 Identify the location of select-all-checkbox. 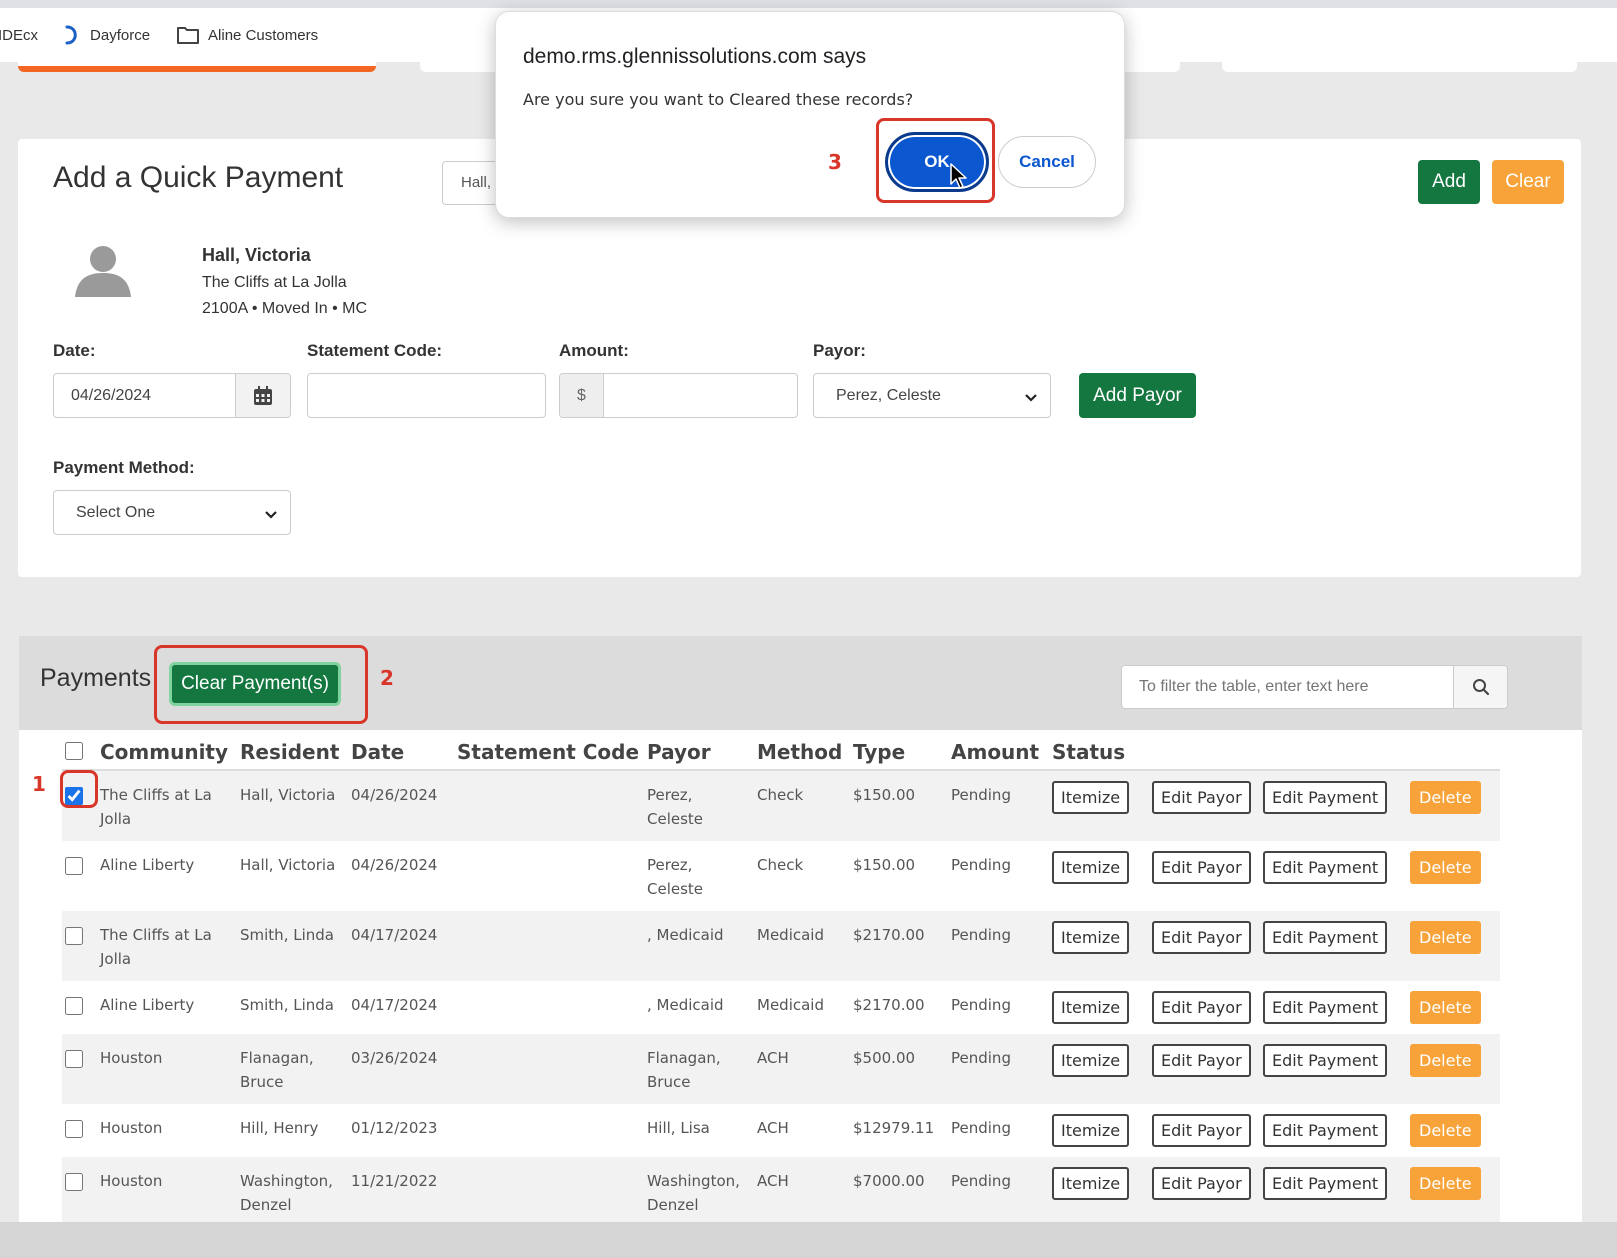
(74, 751).